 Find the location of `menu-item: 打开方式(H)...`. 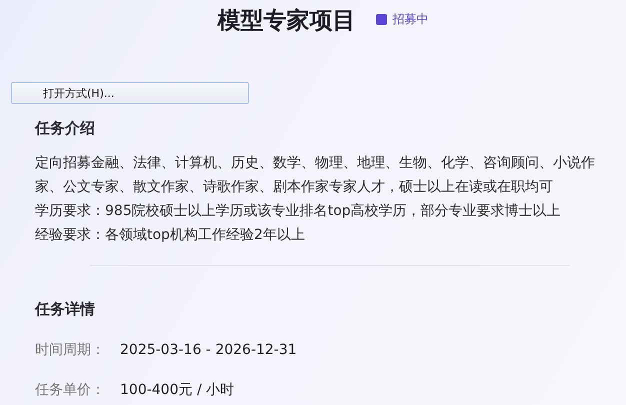

menu-item: 打开方式(H)... is located at coordinates (63, 93).